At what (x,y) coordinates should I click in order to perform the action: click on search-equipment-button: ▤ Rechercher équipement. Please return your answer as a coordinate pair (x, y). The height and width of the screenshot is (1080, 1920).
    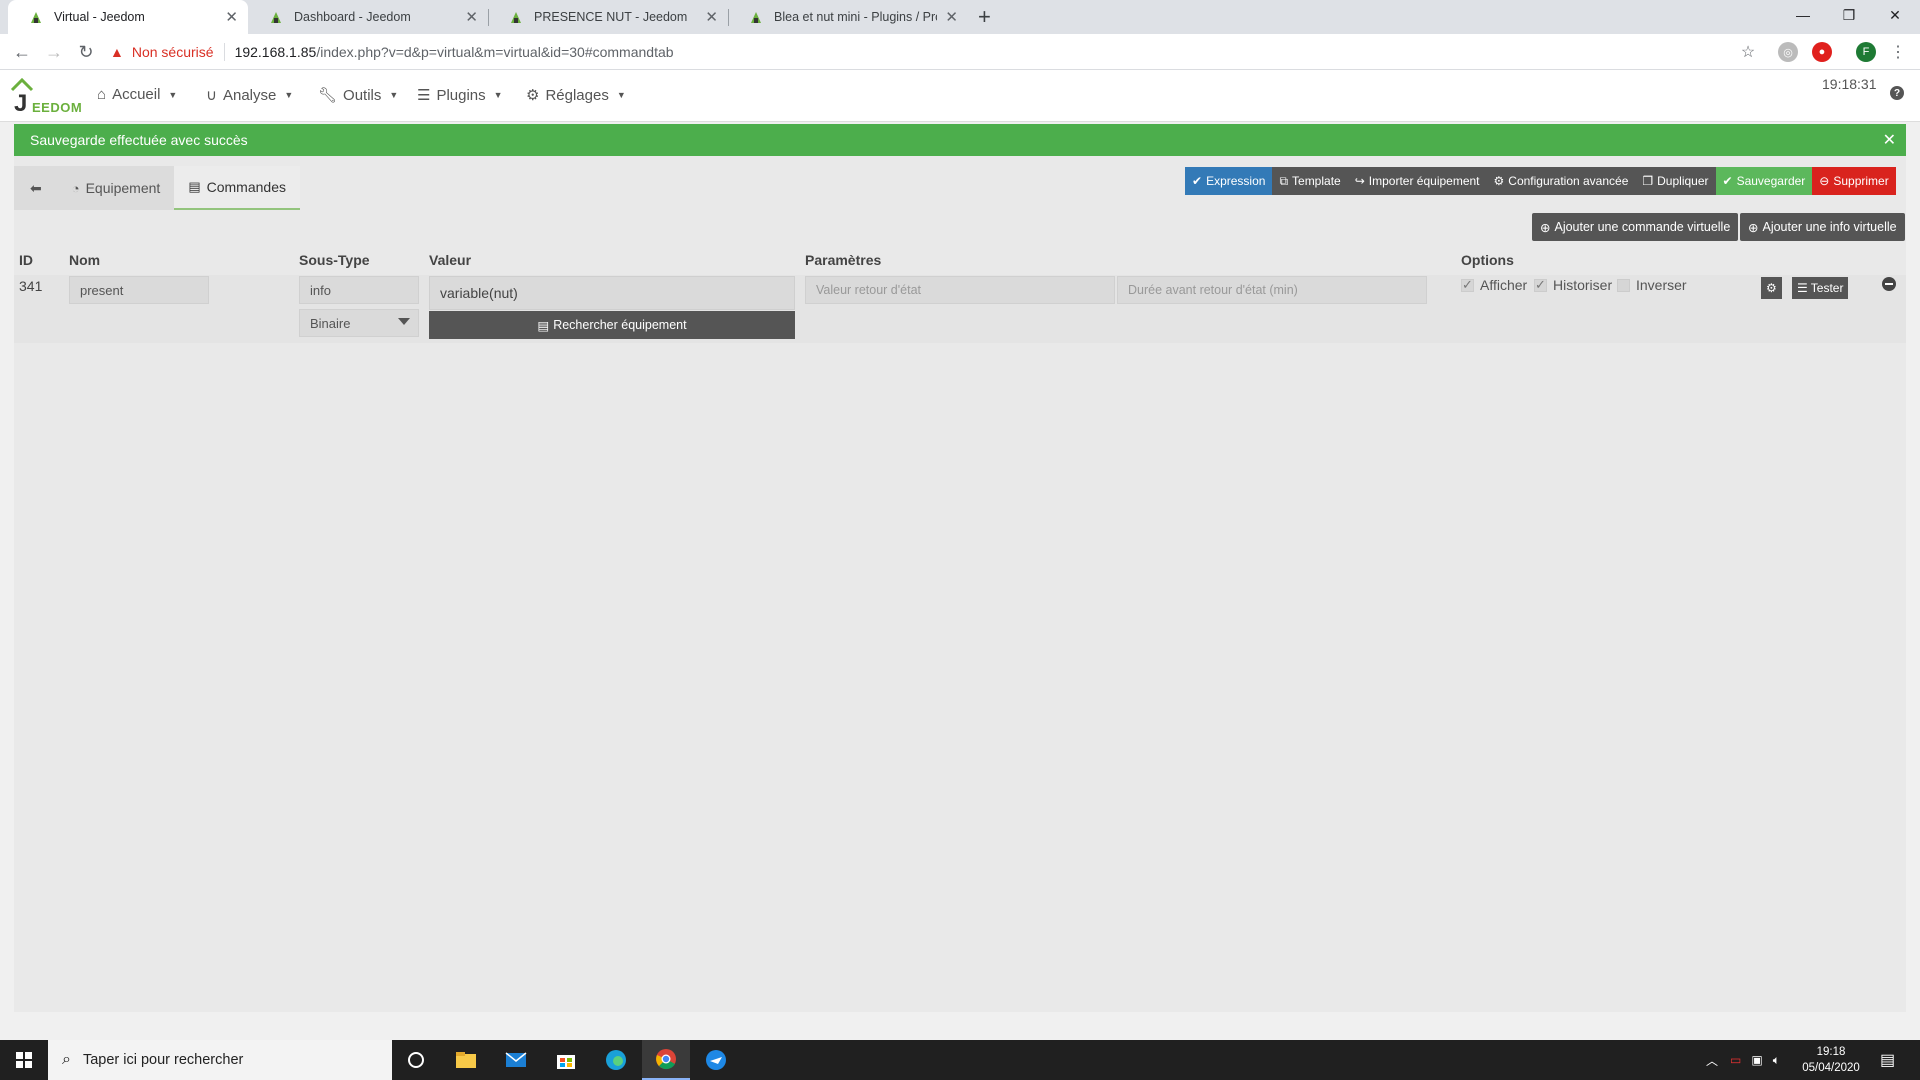
    Looking at the image, I should click on (612, 325).